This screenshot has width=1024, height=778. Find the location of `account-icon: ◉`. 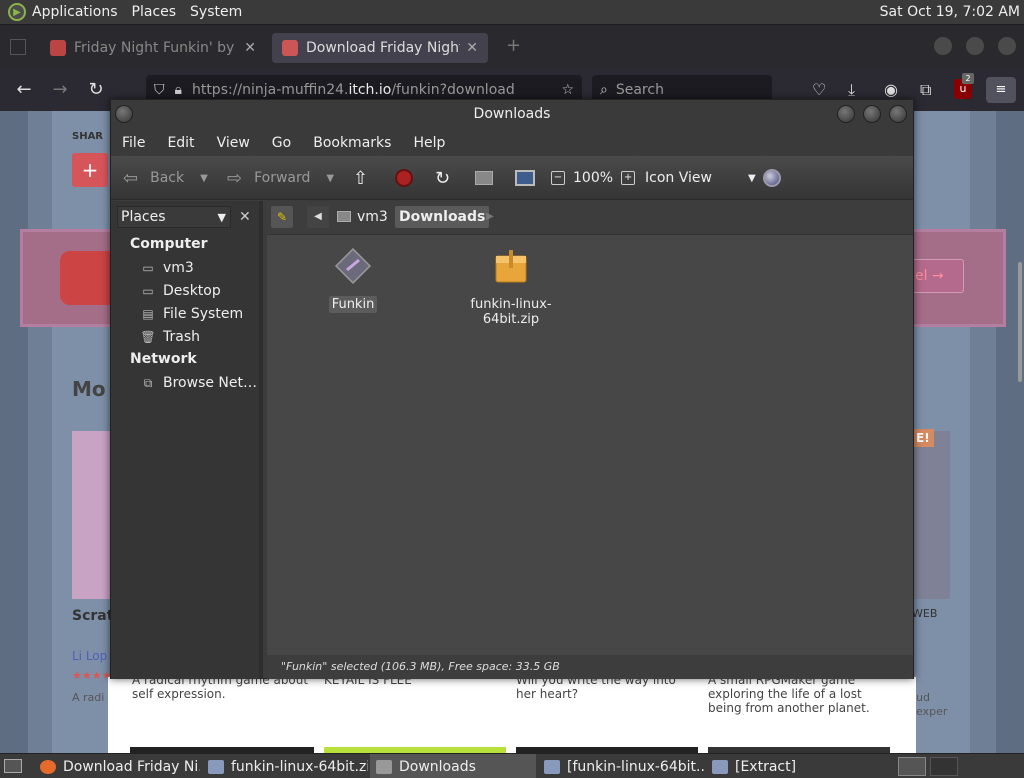

account-icon: ◉ is located at coordinates (891, 89).